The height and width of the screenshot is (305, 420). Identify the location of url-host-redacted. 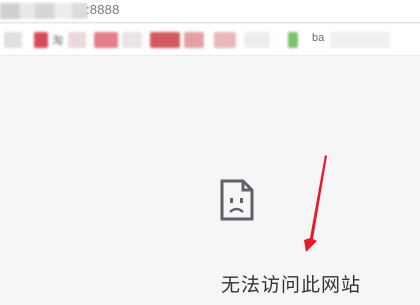
(44, 11).